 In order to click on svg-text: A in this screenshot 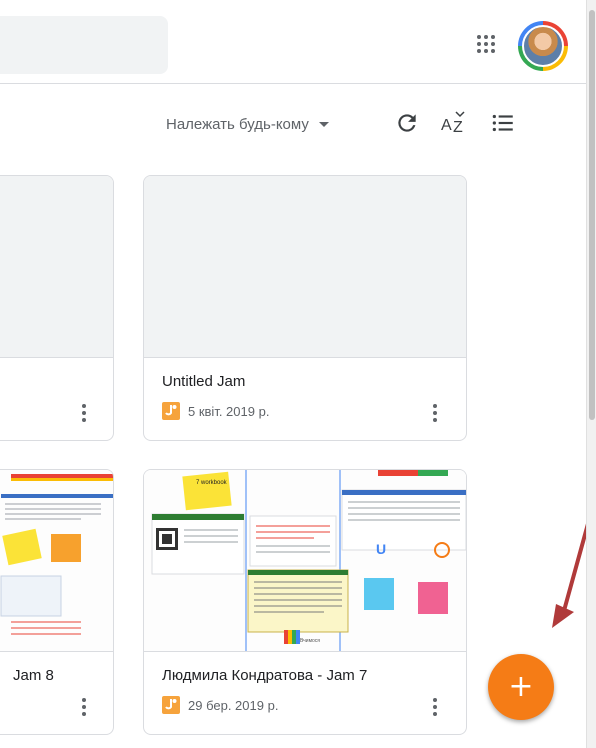, I will do `click(446, 125)`.